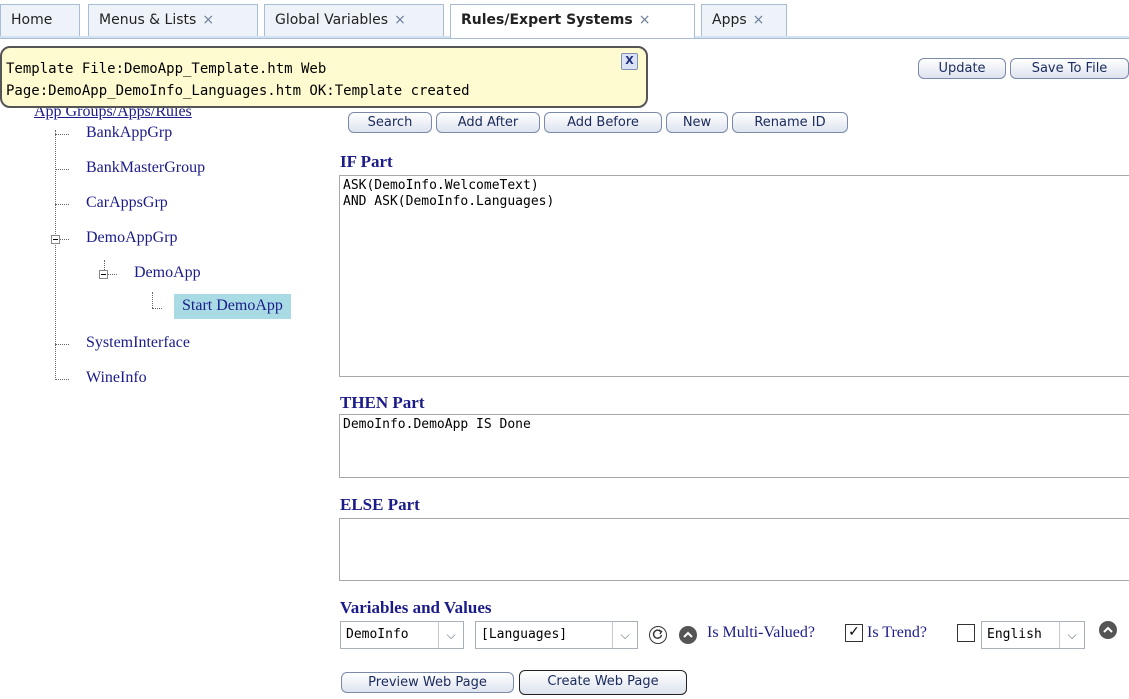 This screenshot has width=1129, height=699. I want to click on tree-node-wineinfo: WineInfo, so click(116, 378).